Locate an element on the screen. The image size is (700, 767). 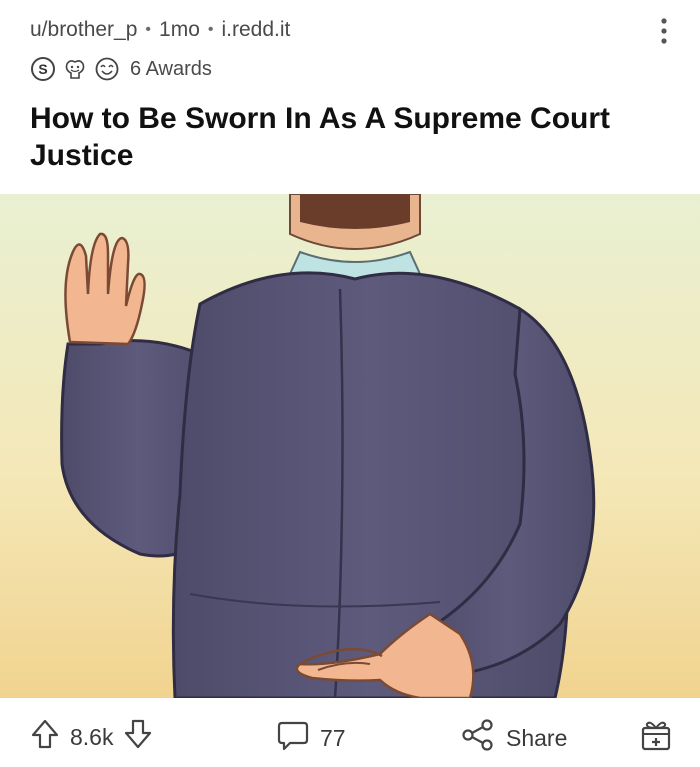
give-award-button is located at coordinates (656, 737).